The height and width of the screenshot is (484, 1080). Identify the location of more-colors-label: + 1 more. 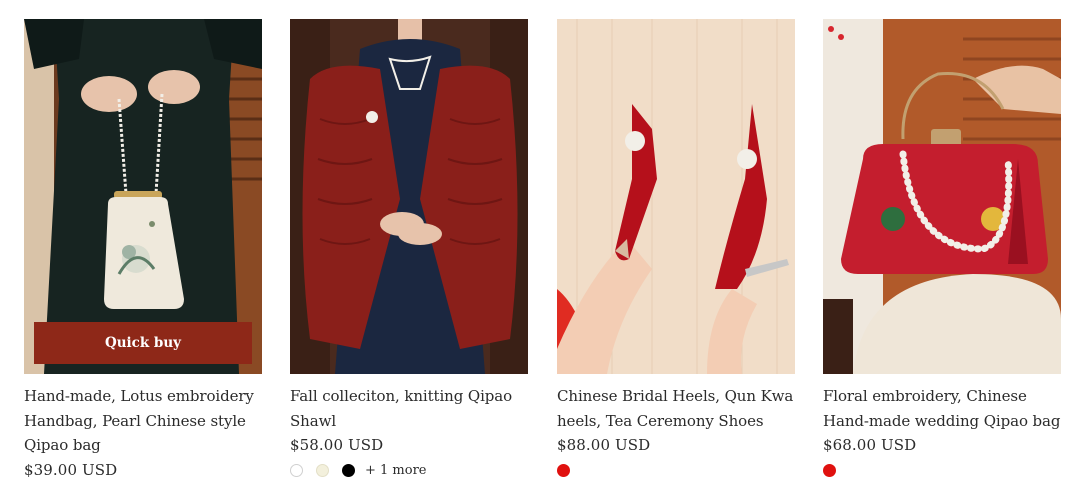
(396, 470).